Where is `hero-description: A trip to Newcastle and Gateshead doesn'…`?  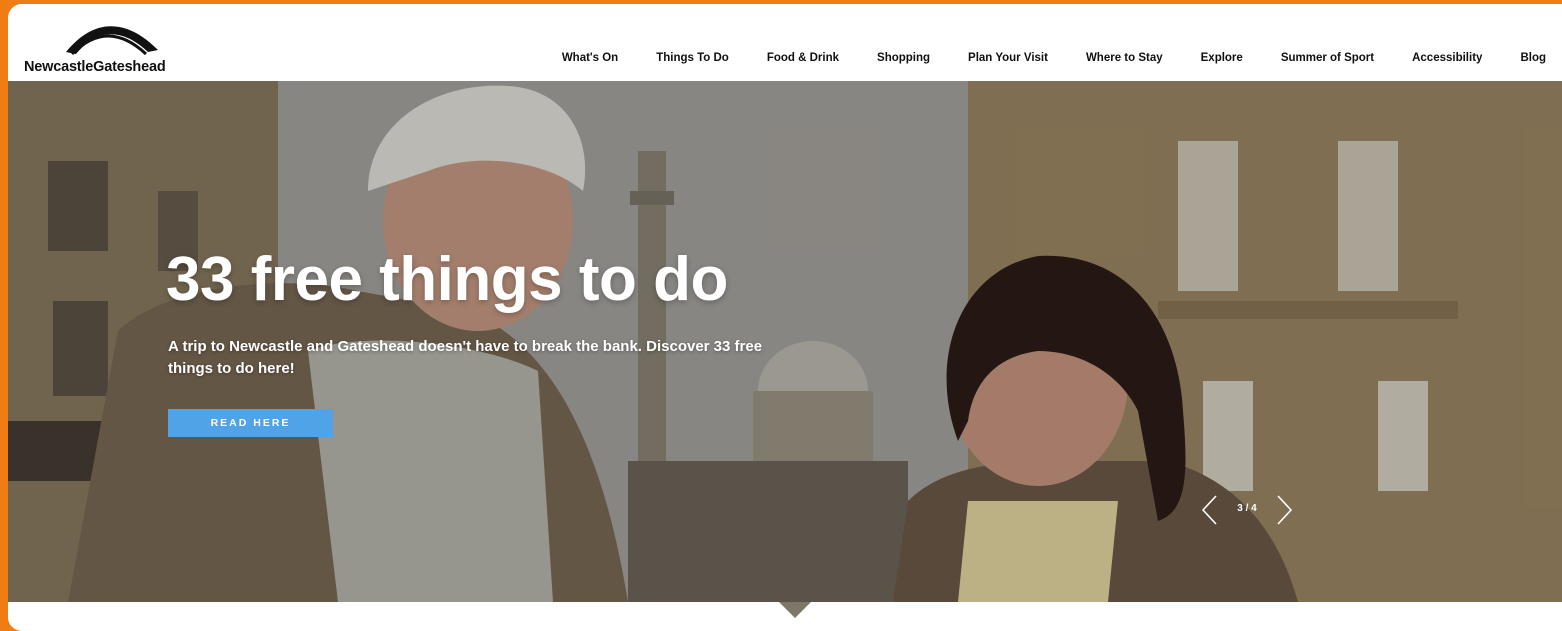
hero-description: A trip to Newcastle and Gateshead doesn'… is located at coordinates (465, 357).